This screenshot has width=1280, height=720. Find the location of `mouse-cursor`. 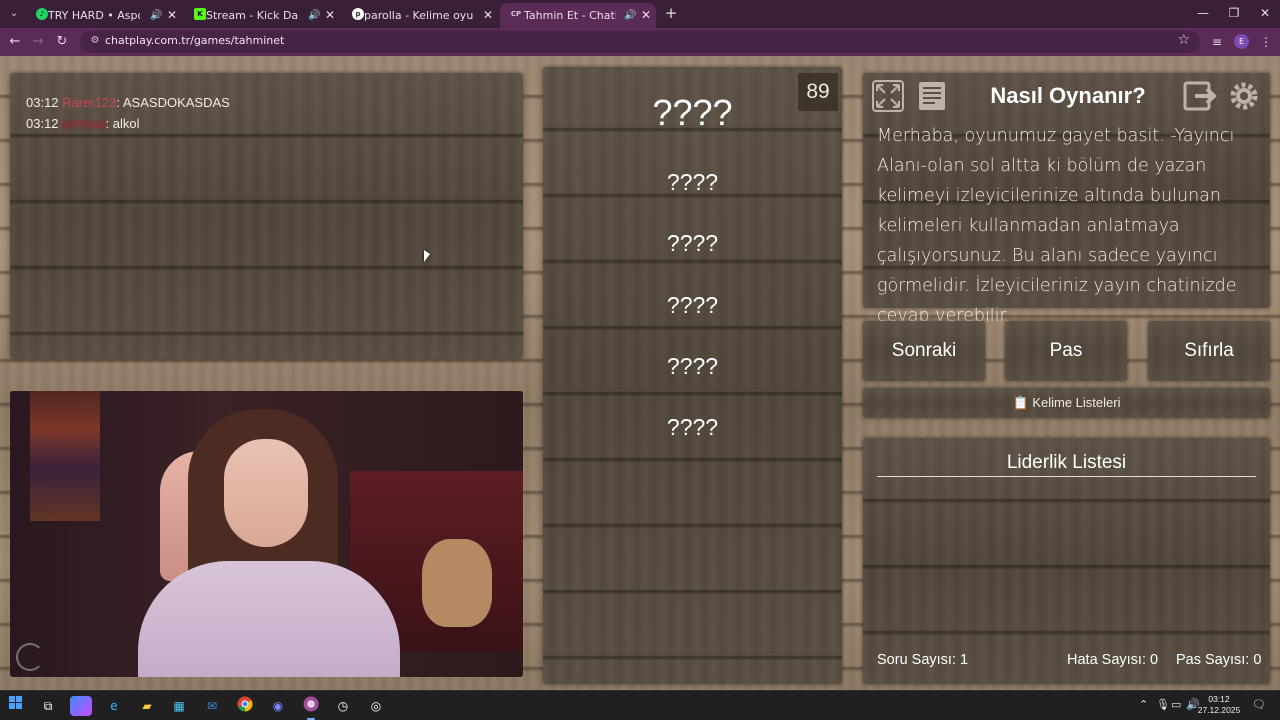

mouse-cursor is located at coordinates (427, 256).